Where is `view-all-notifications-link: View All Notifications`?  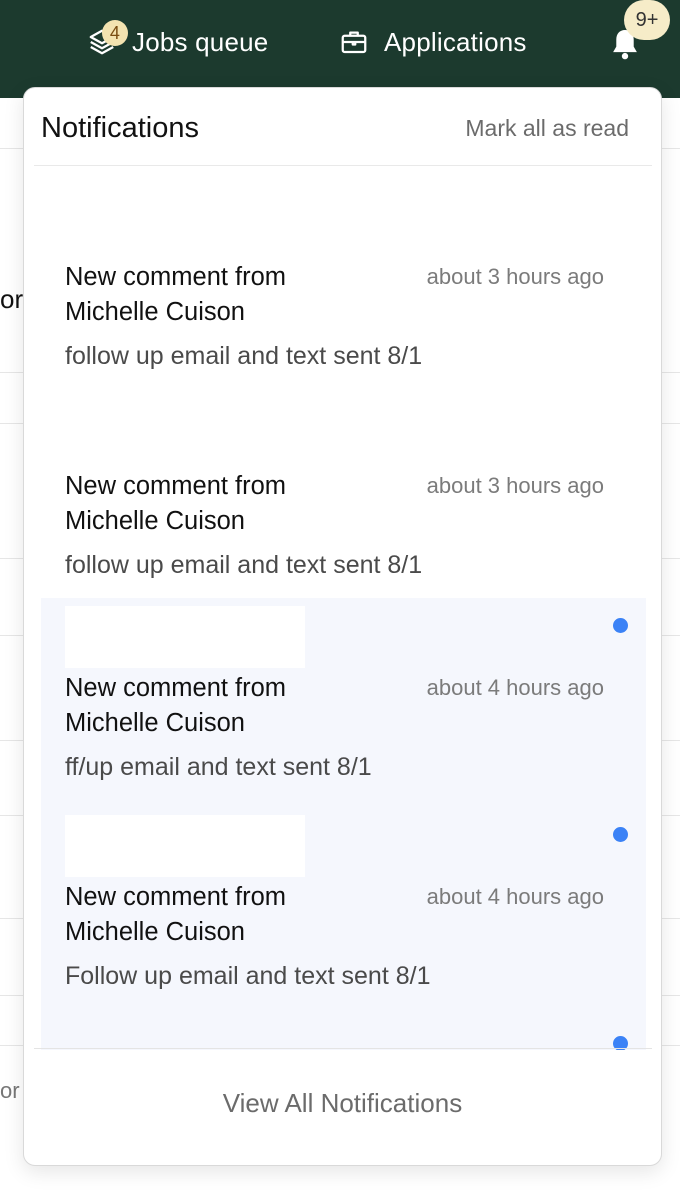
view-all-notifications-link: View All Notifications is located at coordinates (342, 1103).